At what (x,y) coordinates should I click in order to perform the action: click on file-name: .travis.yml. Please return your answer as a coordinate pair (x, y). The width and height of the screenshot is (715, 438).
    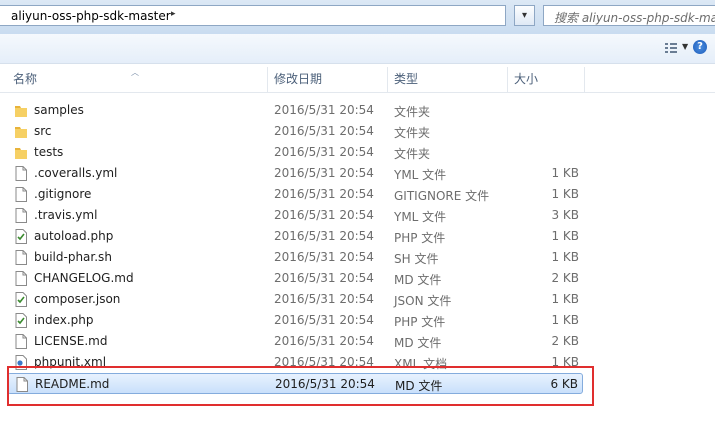
    Looking at the image, I should click on (66, 215).